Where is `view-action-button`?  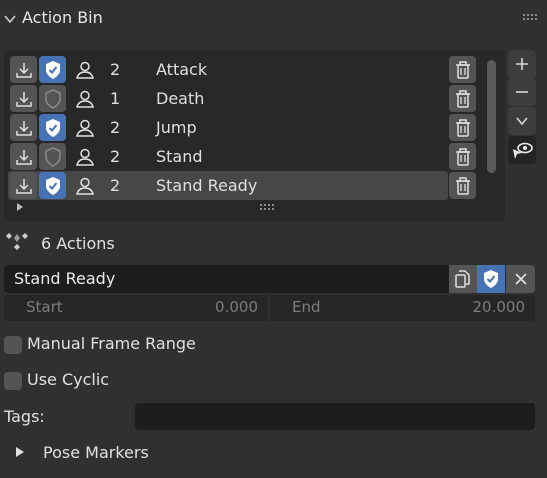 view-action-button is located at coordinates (522, 150).